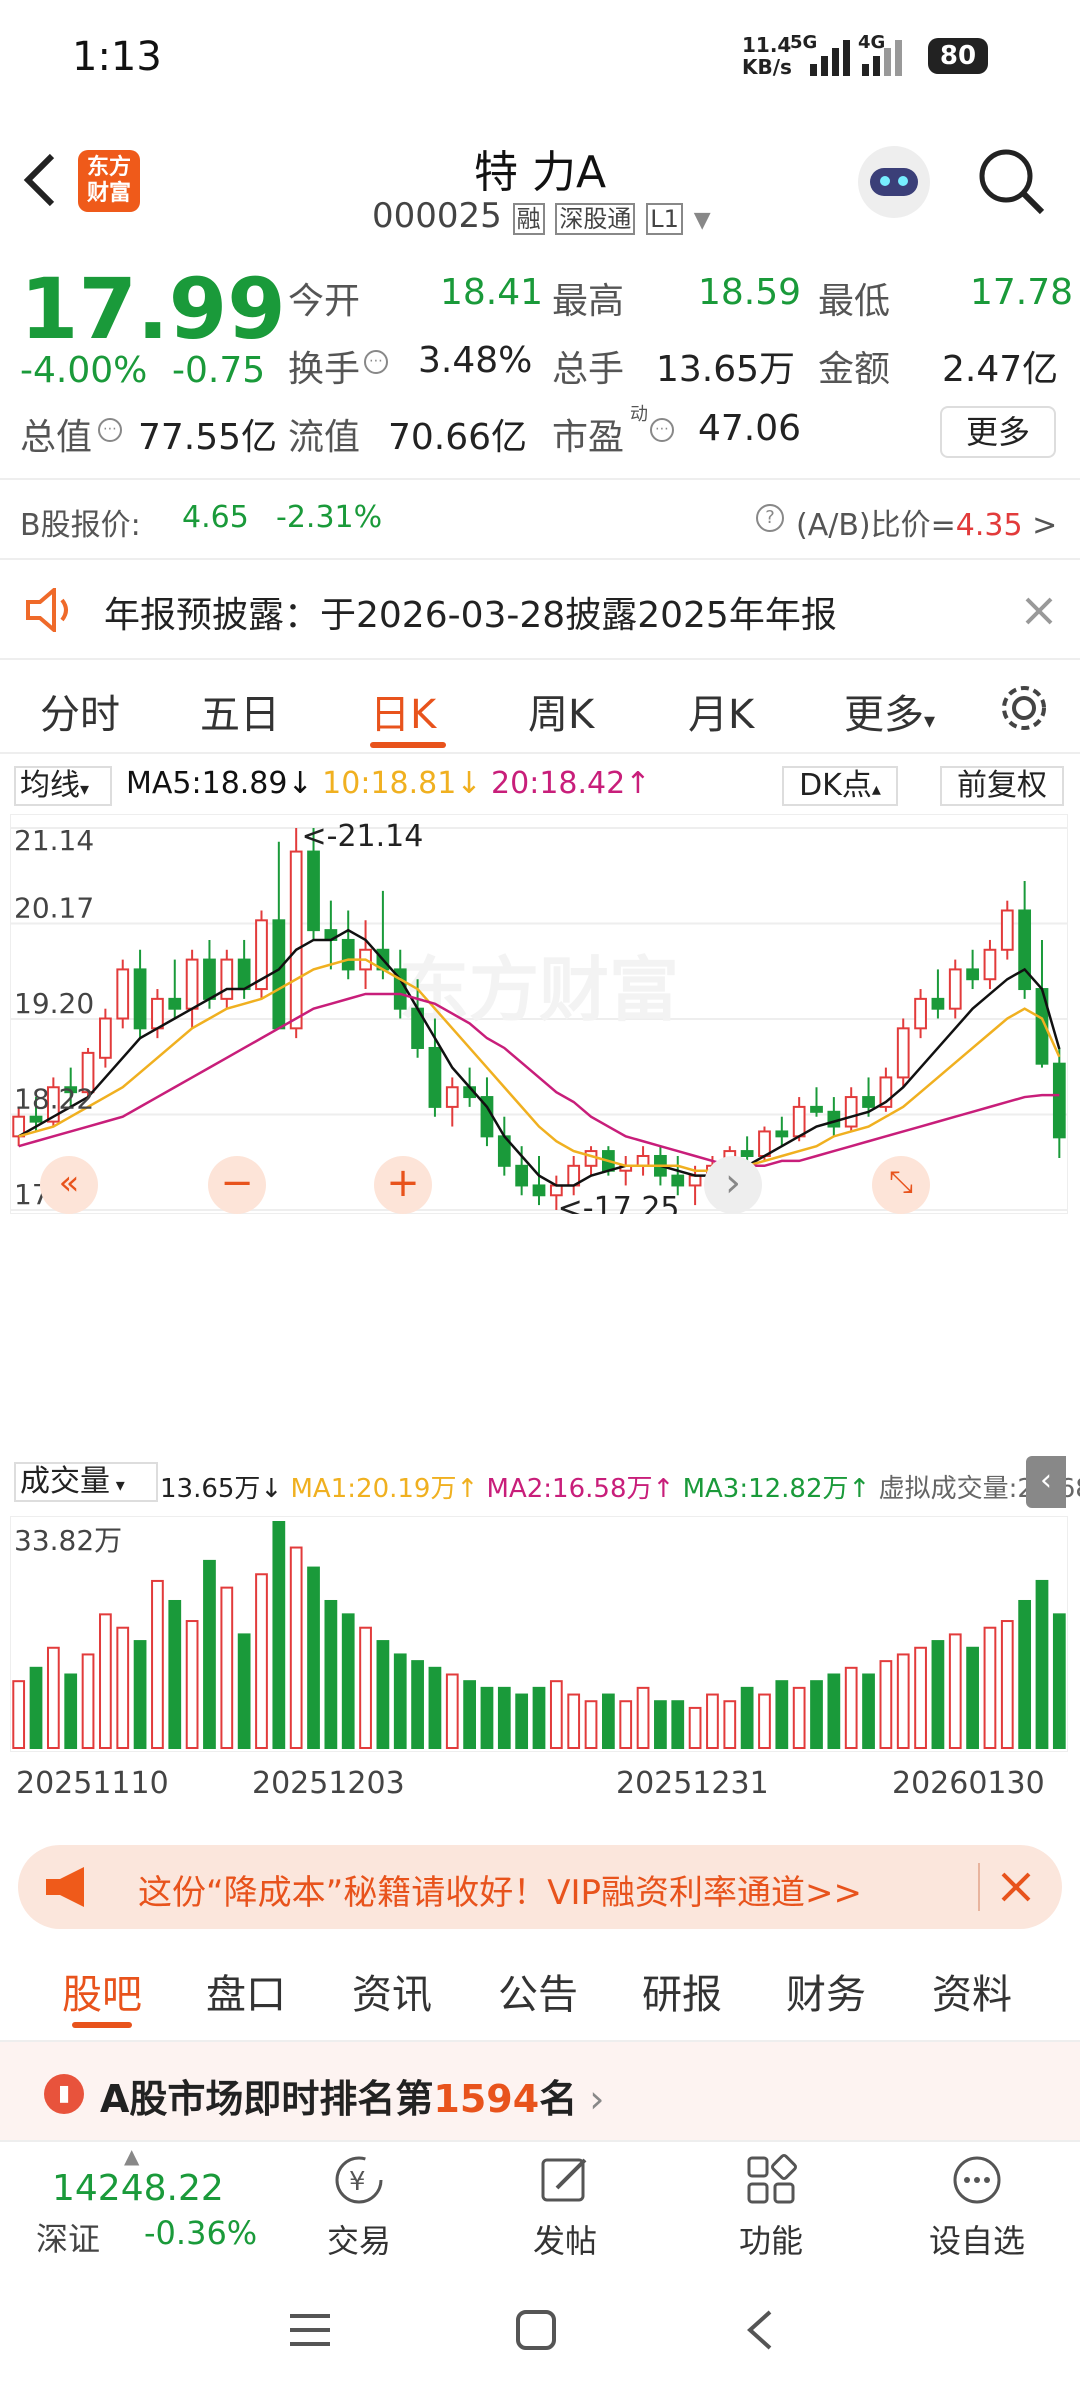 This screenshot has height=2400, width=1080. I want to click on tab-profile: 资料, so click(972, 1991).